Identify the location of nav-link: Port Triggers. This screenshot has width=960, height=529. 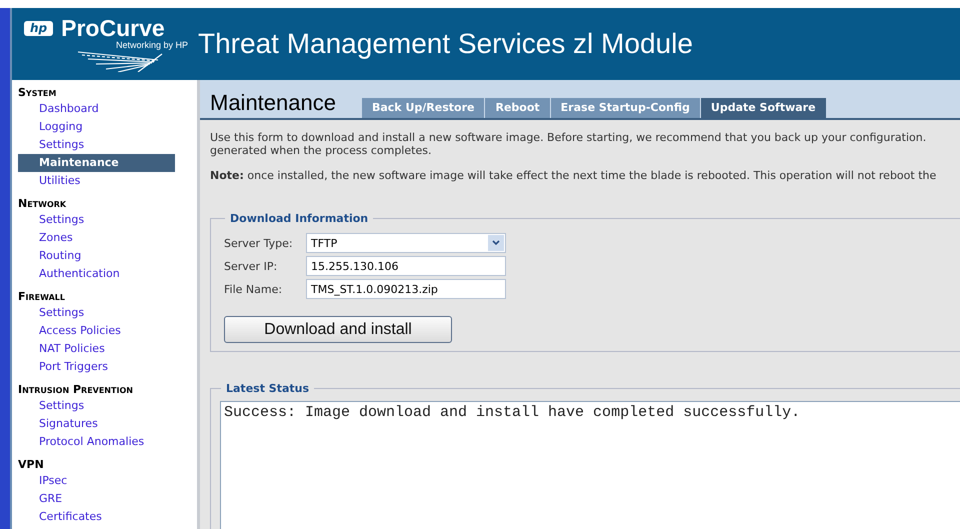
(96, 367).